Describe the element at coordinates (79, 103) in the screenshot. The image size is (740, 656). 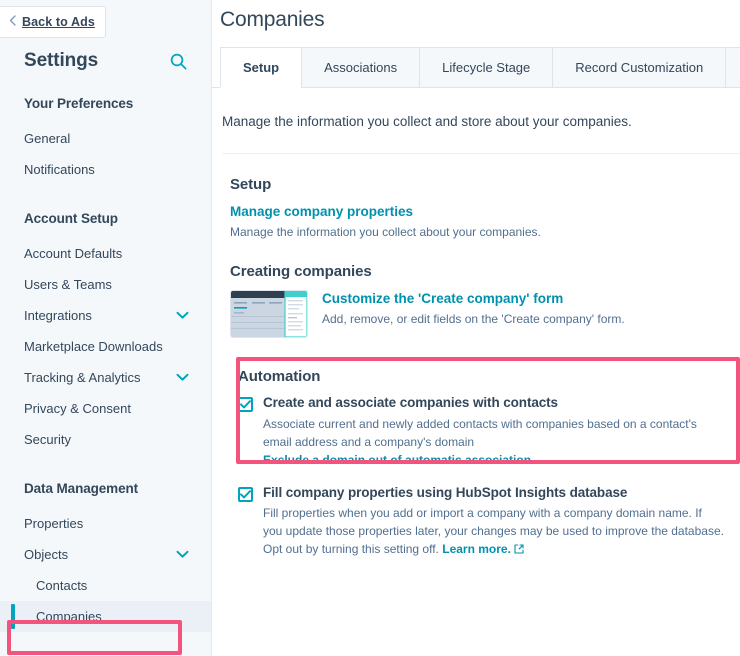
I see `nav-section-header-preferences: Your Preferences` at that location.